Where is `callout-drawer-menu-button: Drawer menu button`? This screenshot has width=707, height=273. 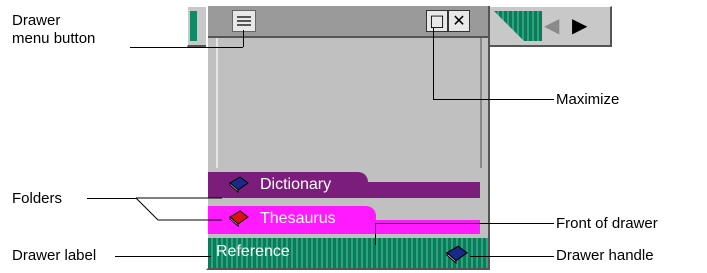
callout-drawer-menu-button: Drawer menu button is located at coordinates (53, 30).